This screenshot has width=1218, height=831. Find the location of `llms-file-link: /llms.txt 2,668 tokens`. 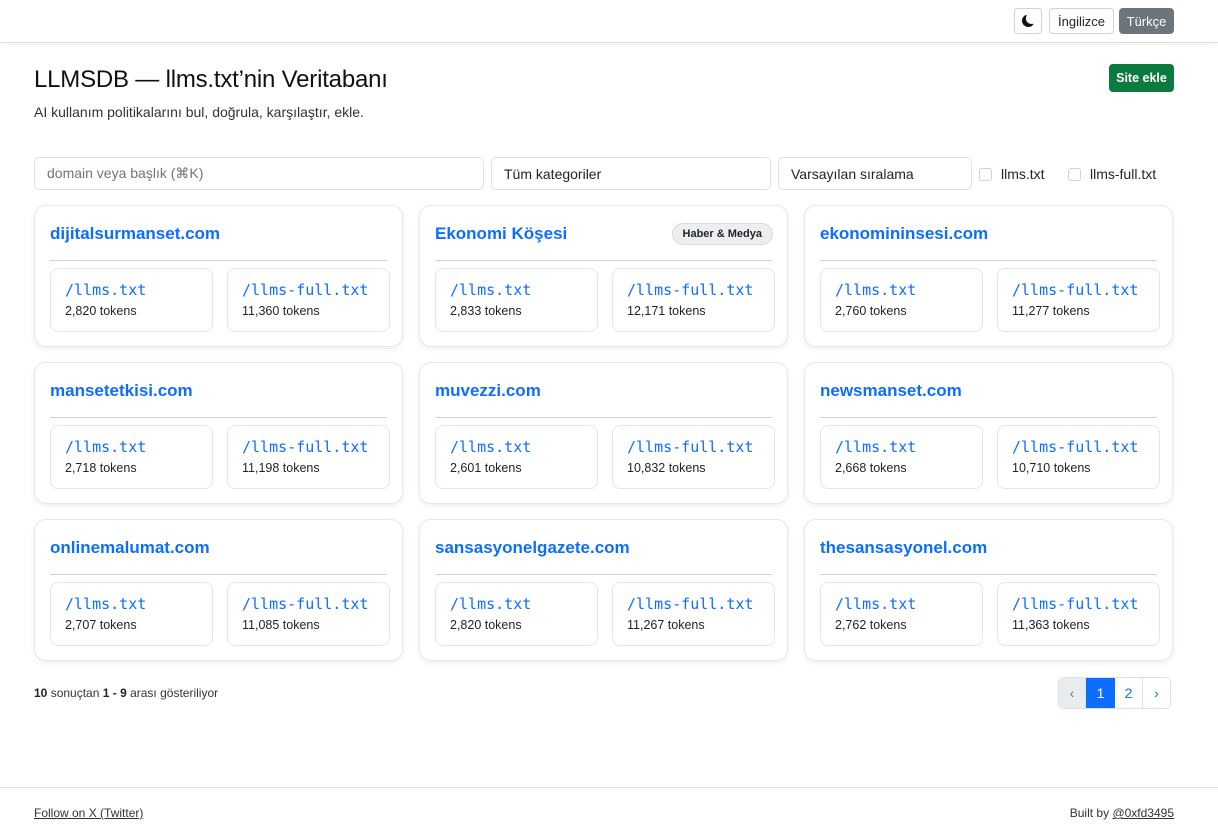

llms-file-link: /llms.txt 2,668 tokens is located at coordinates (901, 457).